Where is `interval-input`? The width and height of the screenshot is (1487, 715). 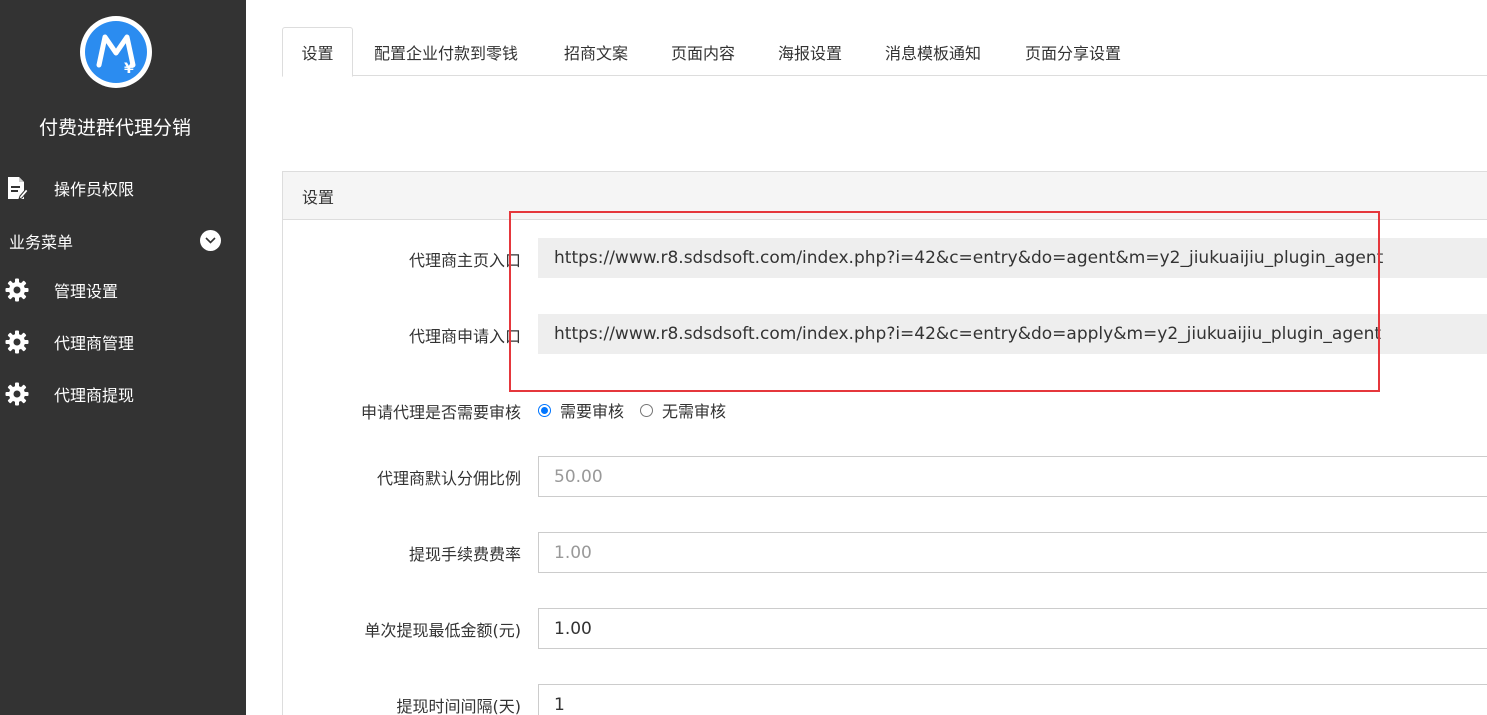 interval-input is located at coordinates (1012, 699).